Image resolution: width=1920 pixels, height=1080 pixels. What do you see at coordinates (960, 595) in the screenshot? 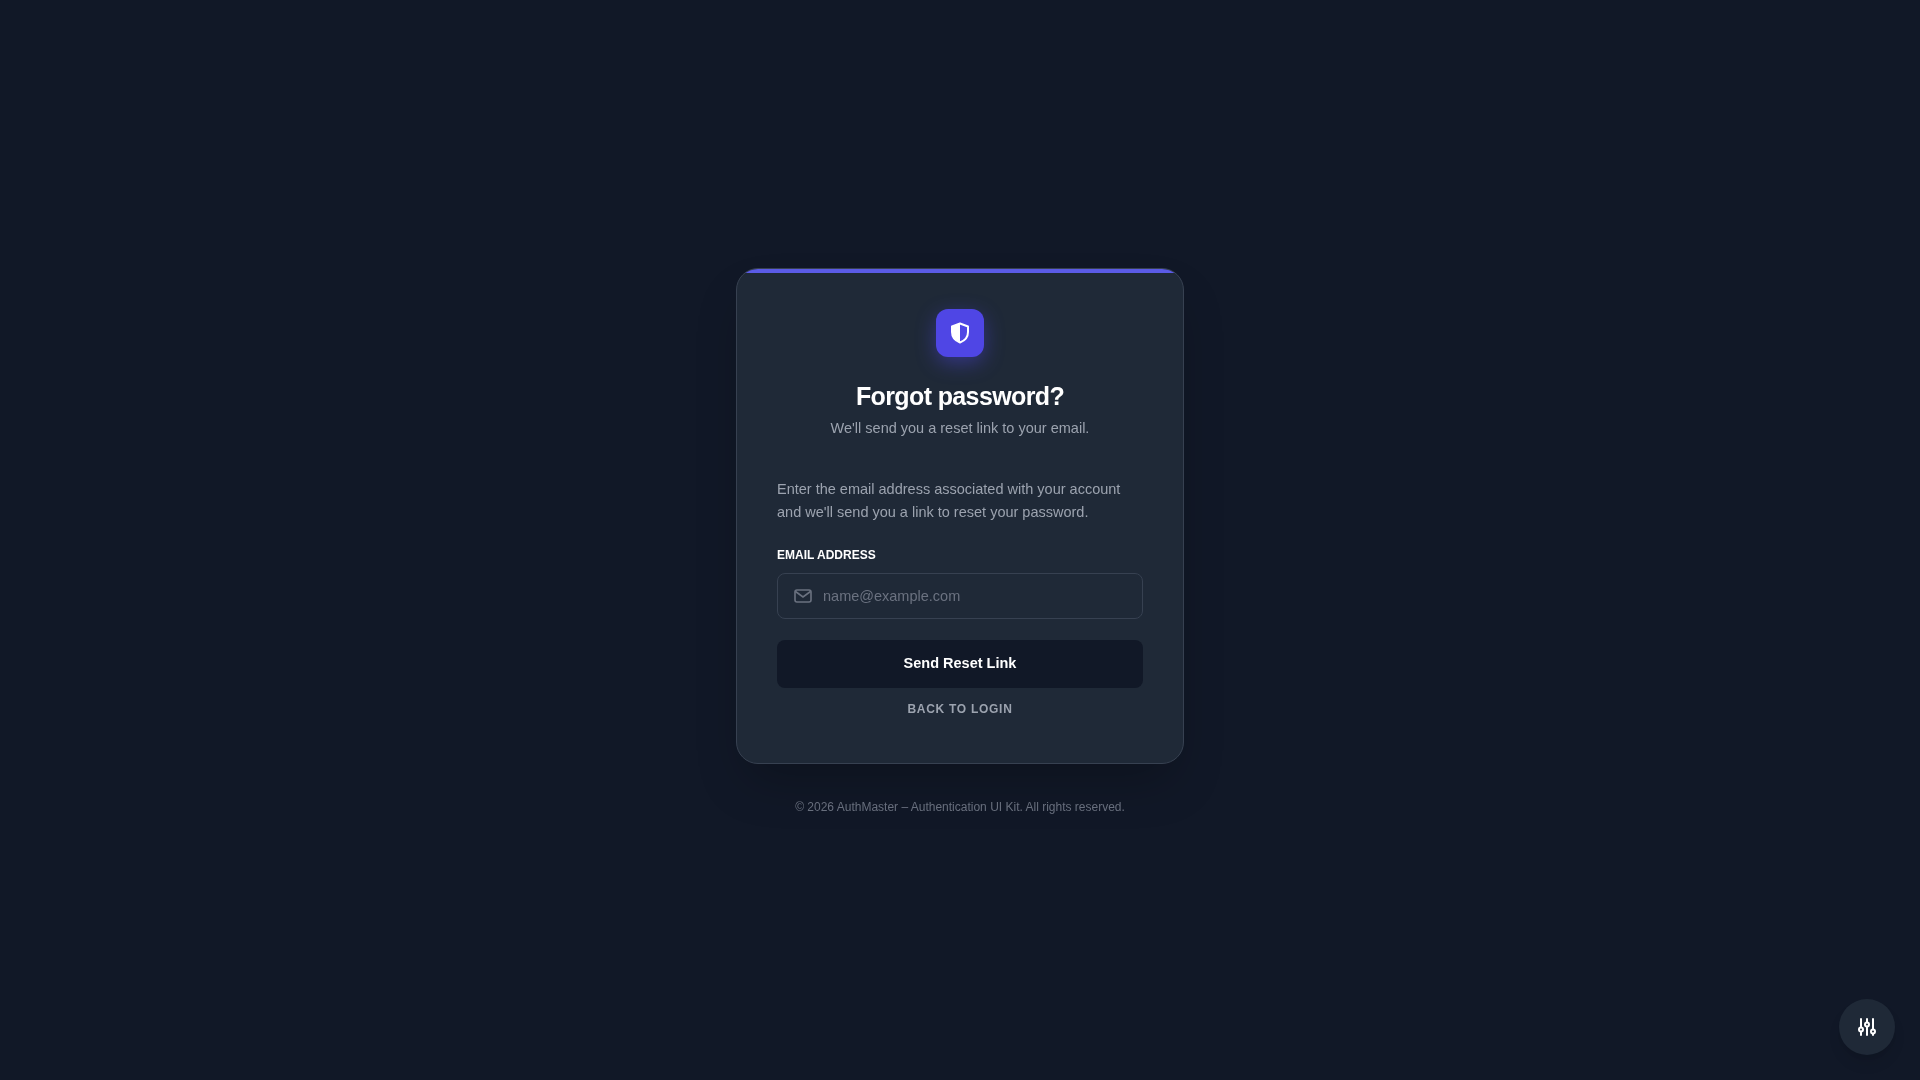
I see `email-field: name@example.com` at bounding box center [960, 595].